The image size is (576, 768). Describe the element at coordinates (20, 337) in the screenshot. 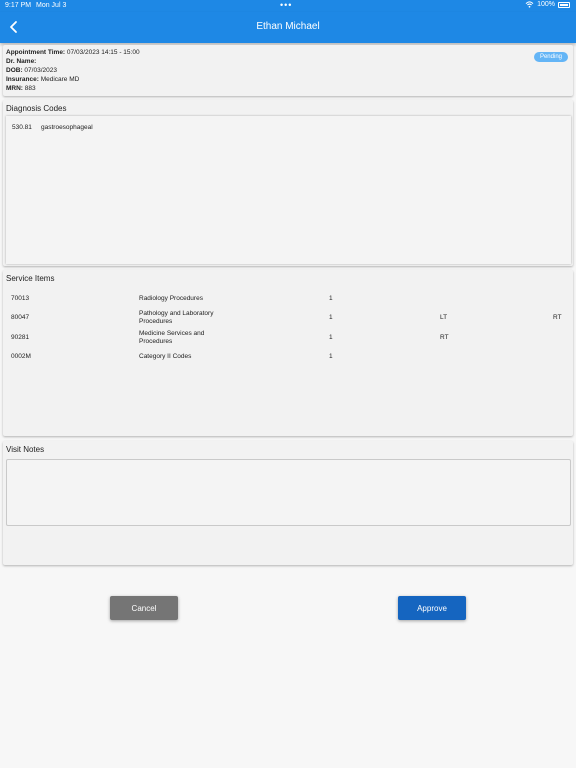

I see `service-code: 90281` at that location.